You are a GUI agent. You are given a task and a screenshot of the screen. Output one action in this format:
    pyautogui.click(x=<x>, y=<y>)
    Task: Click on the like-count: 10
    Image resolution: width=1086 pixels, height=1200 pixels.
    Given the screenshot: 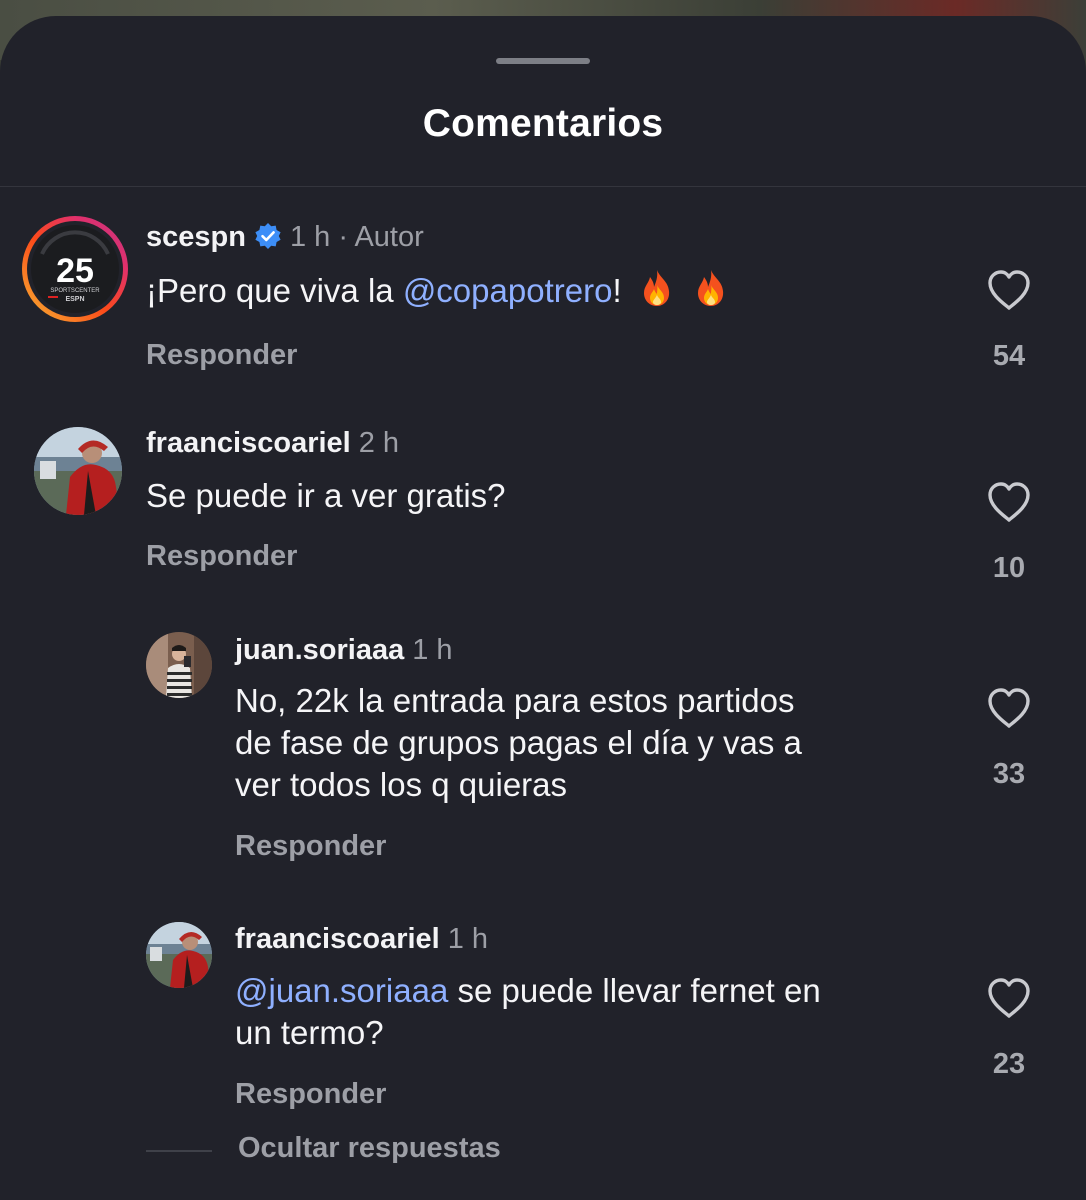 What is the action you would take?
    pyautogui.click(x=1009, y=568)
    